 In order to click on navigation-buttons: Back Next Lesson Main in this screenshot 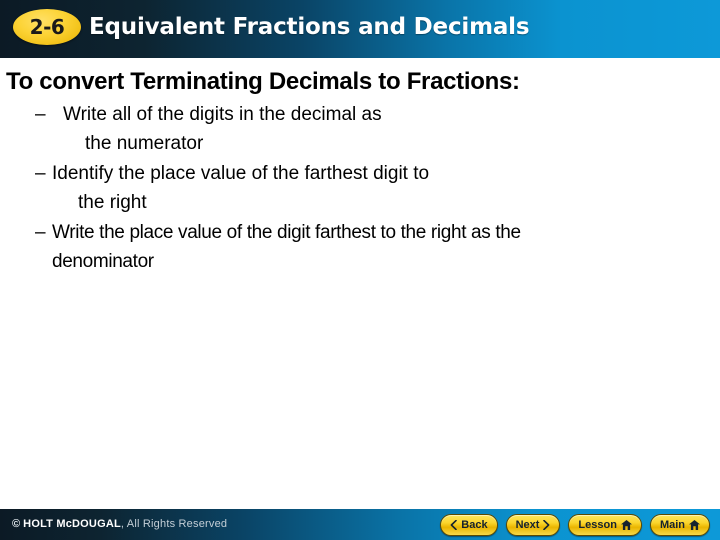, I will do `click(575, 525)`.